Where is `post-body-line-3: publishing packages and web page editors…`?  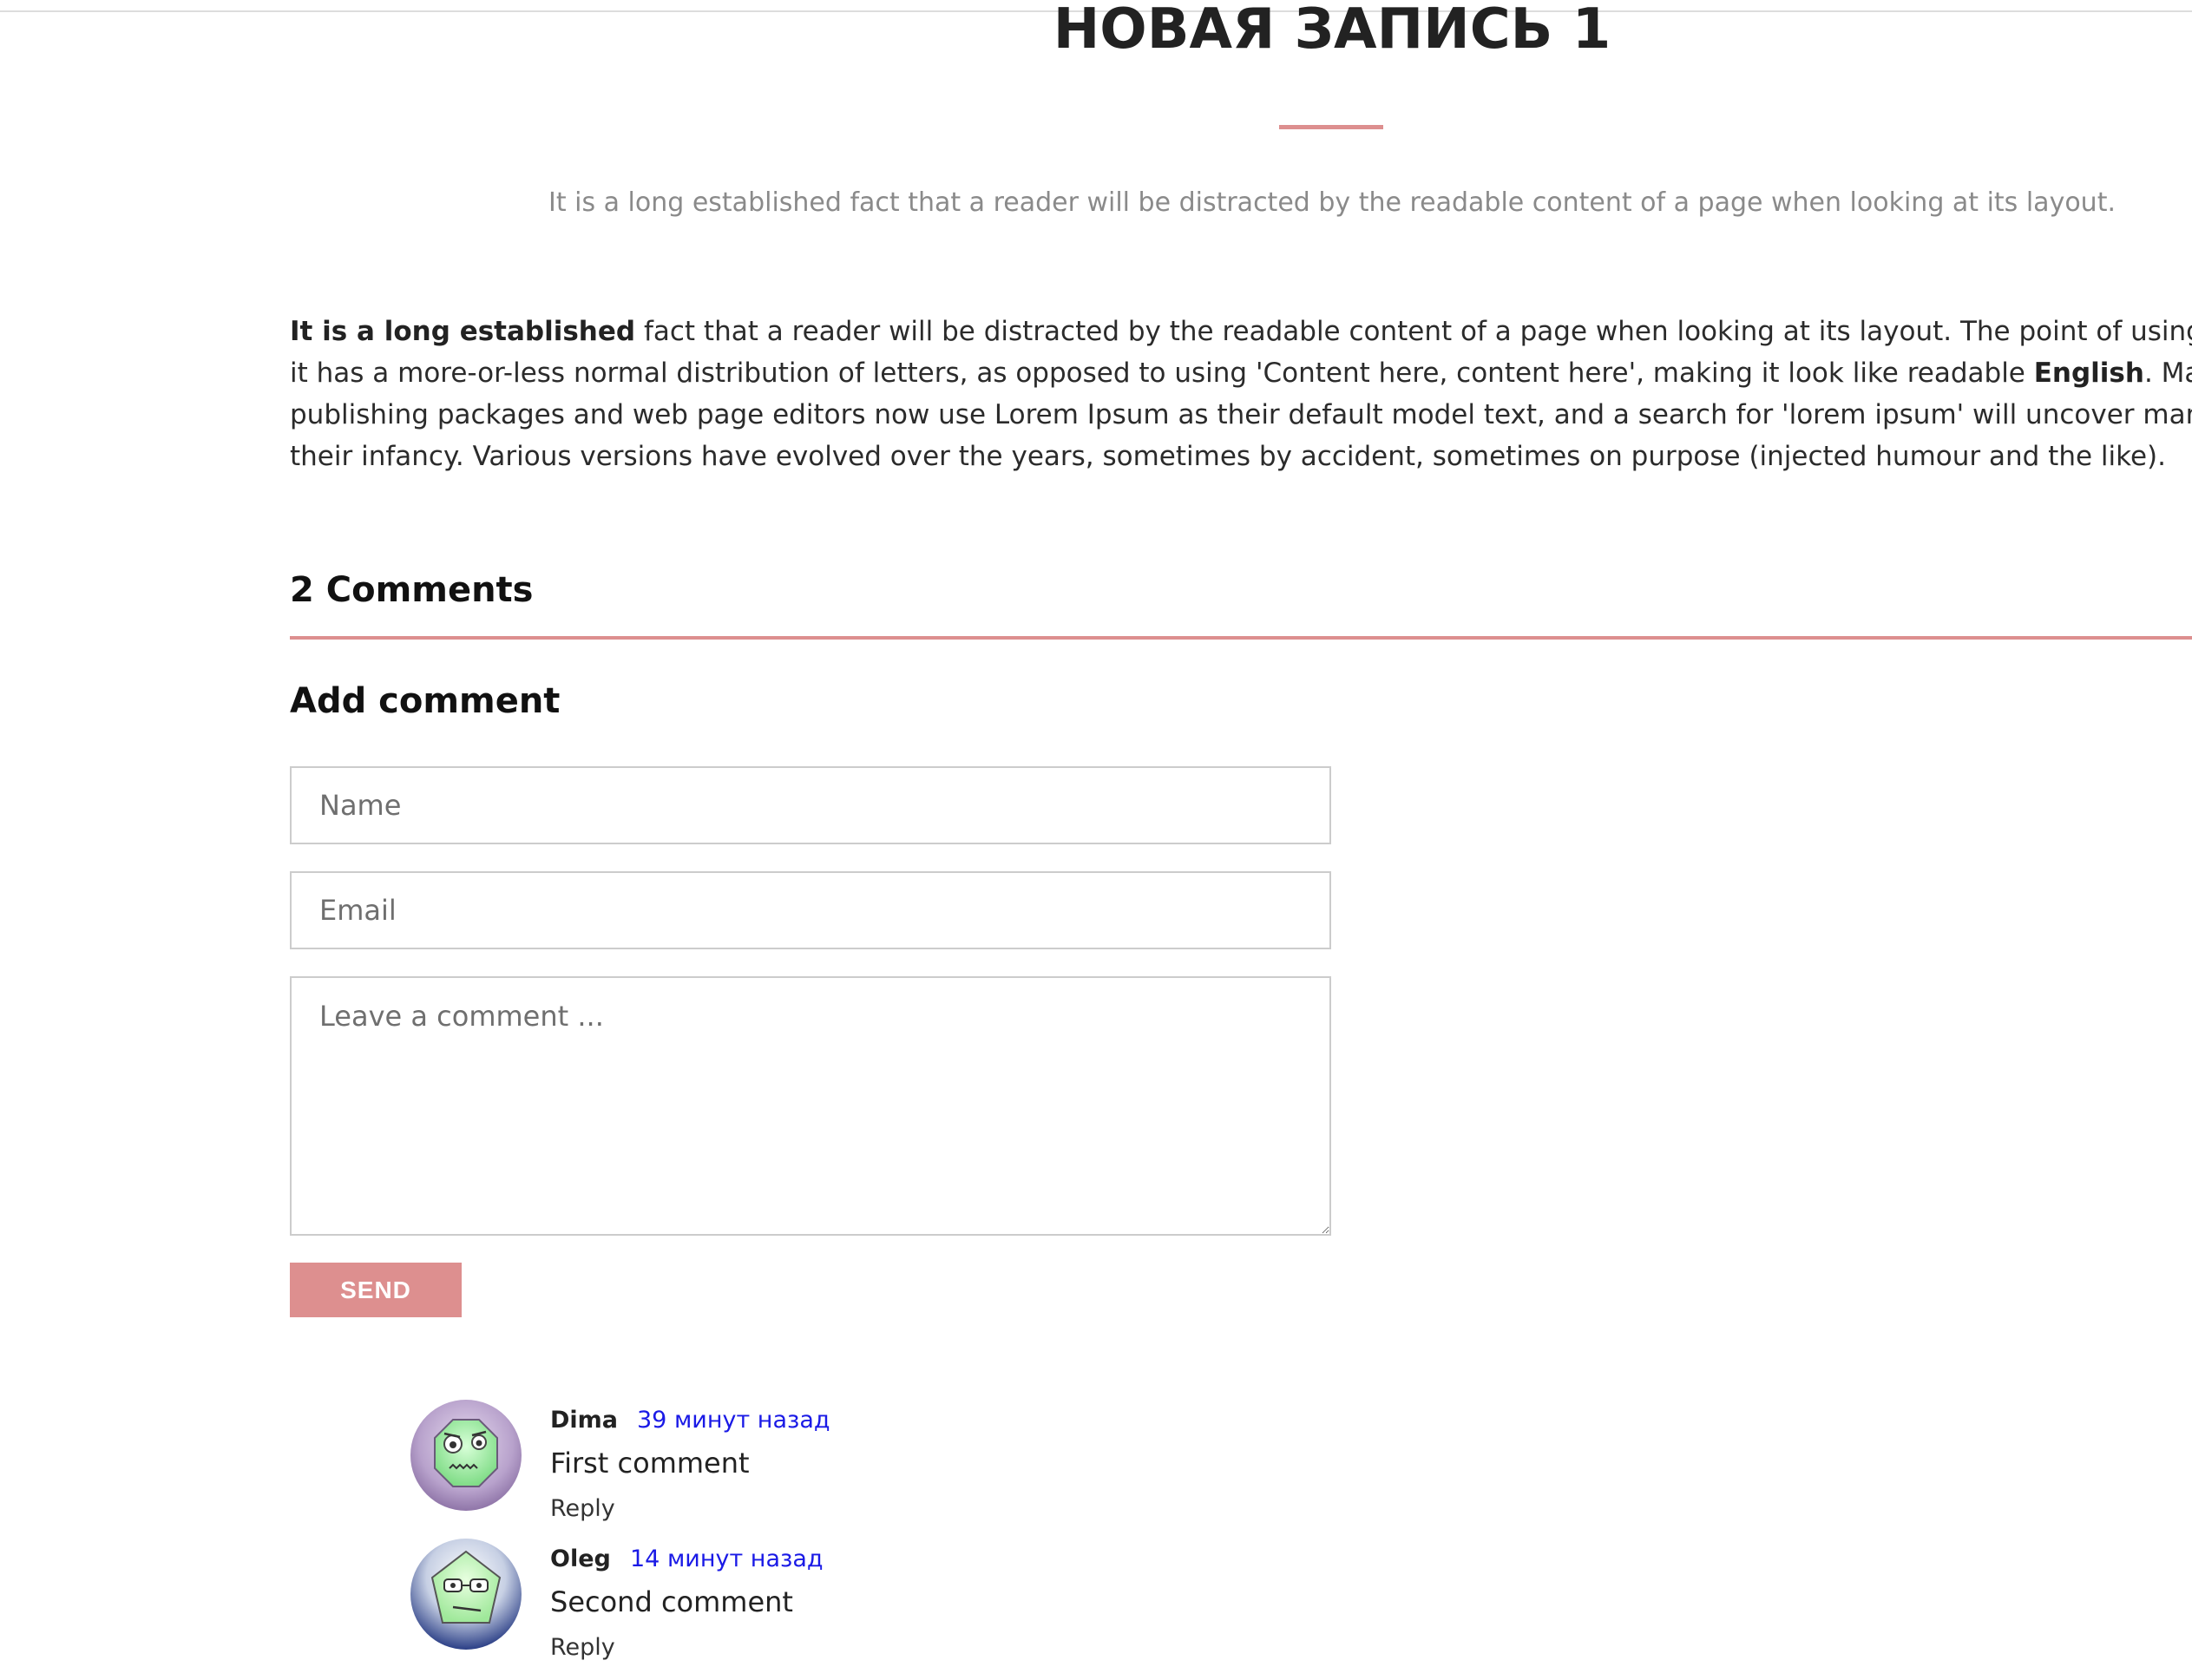 post-body-line-3: publishing packages and web page editors… is located at coordinates (1241, 414).